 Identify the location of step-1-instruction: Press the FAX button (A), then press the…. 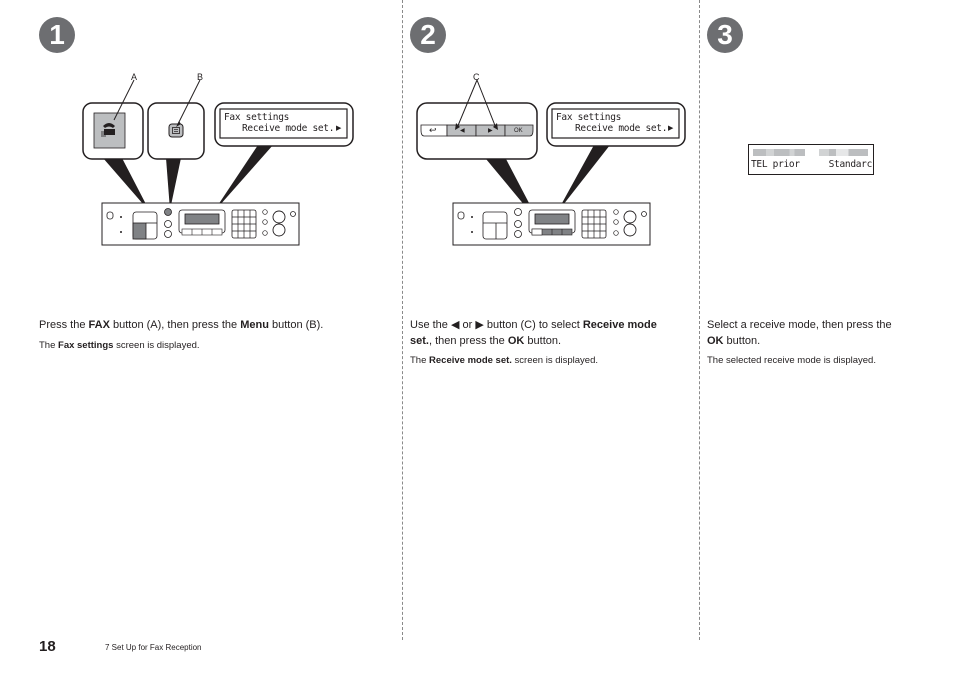
(214, 325).